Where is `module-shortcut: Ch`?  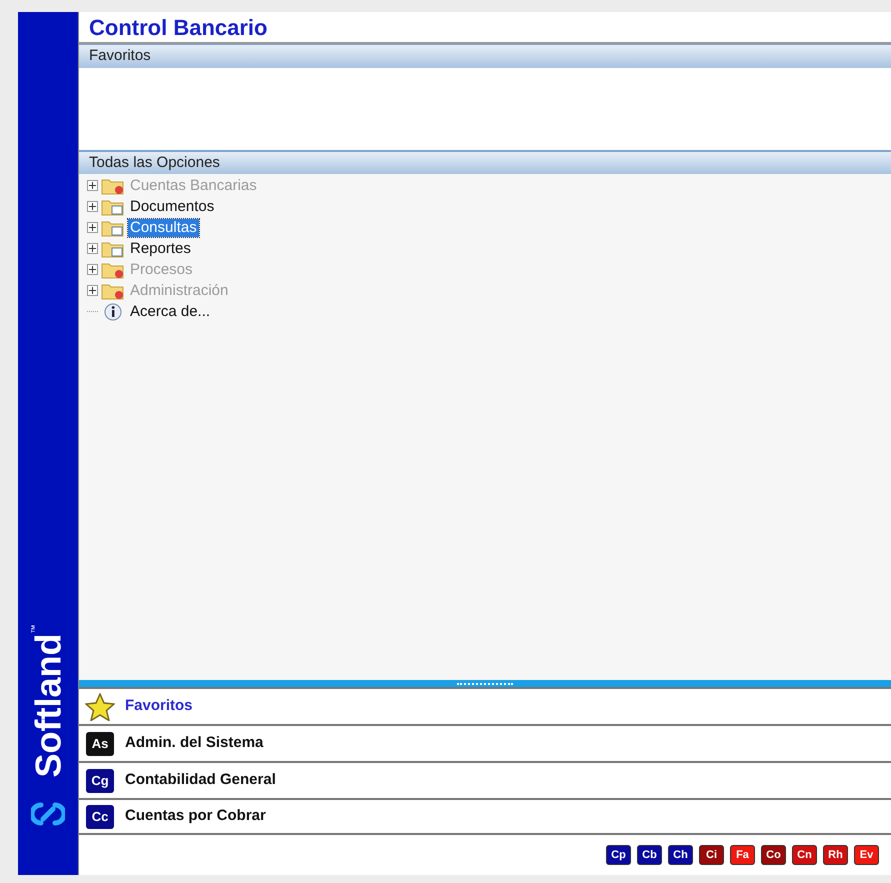 module-shortcut: Ch is located at coordinates (680, 855).